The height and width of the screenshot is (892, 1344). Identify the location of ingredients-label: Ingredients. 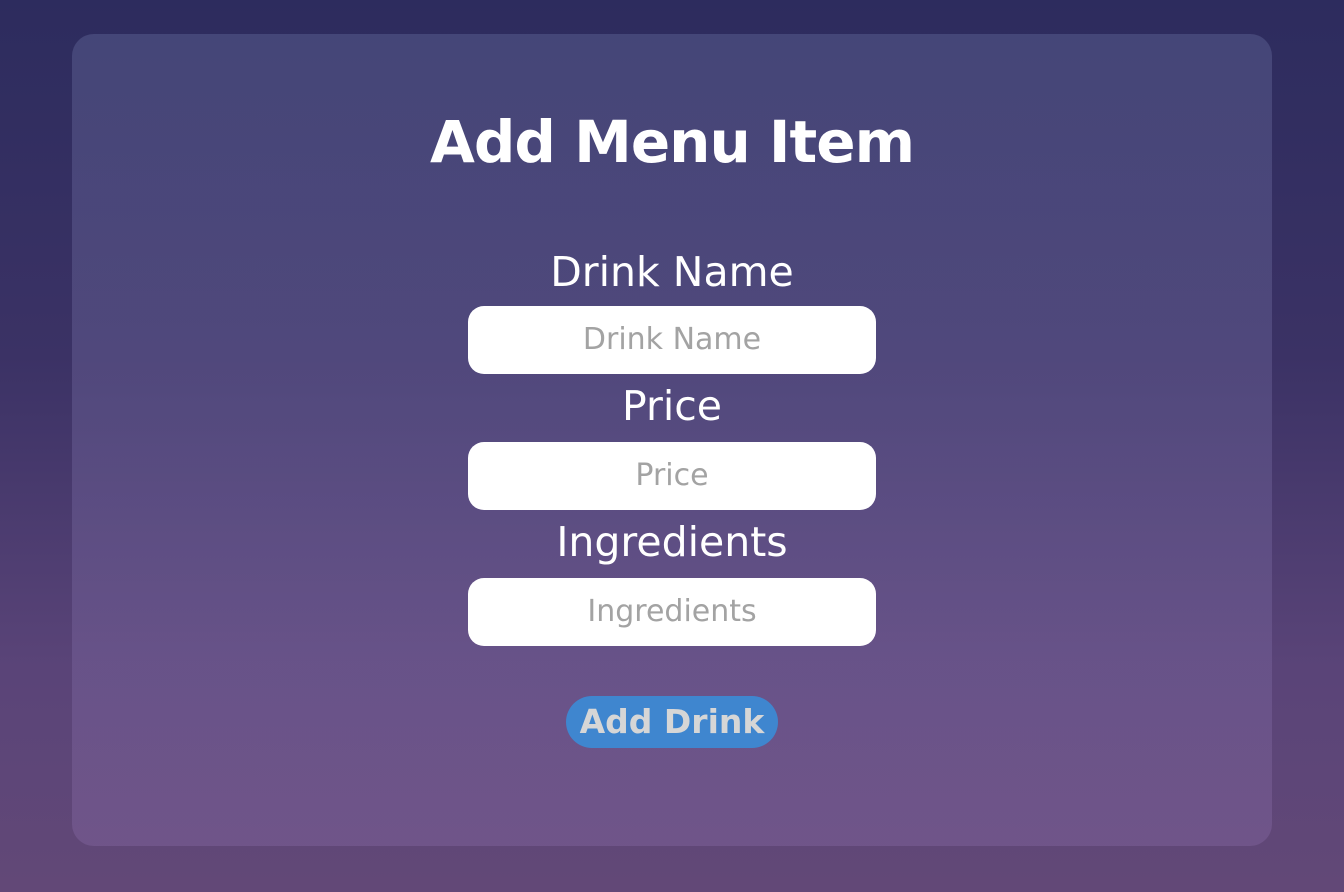
(672, 541).